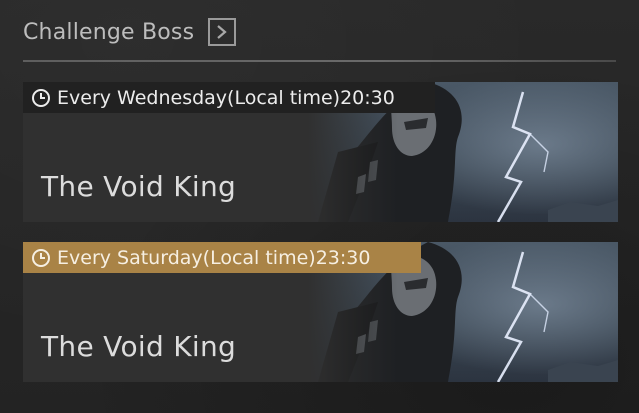  I want to click on expand-button, so click(222, 32).